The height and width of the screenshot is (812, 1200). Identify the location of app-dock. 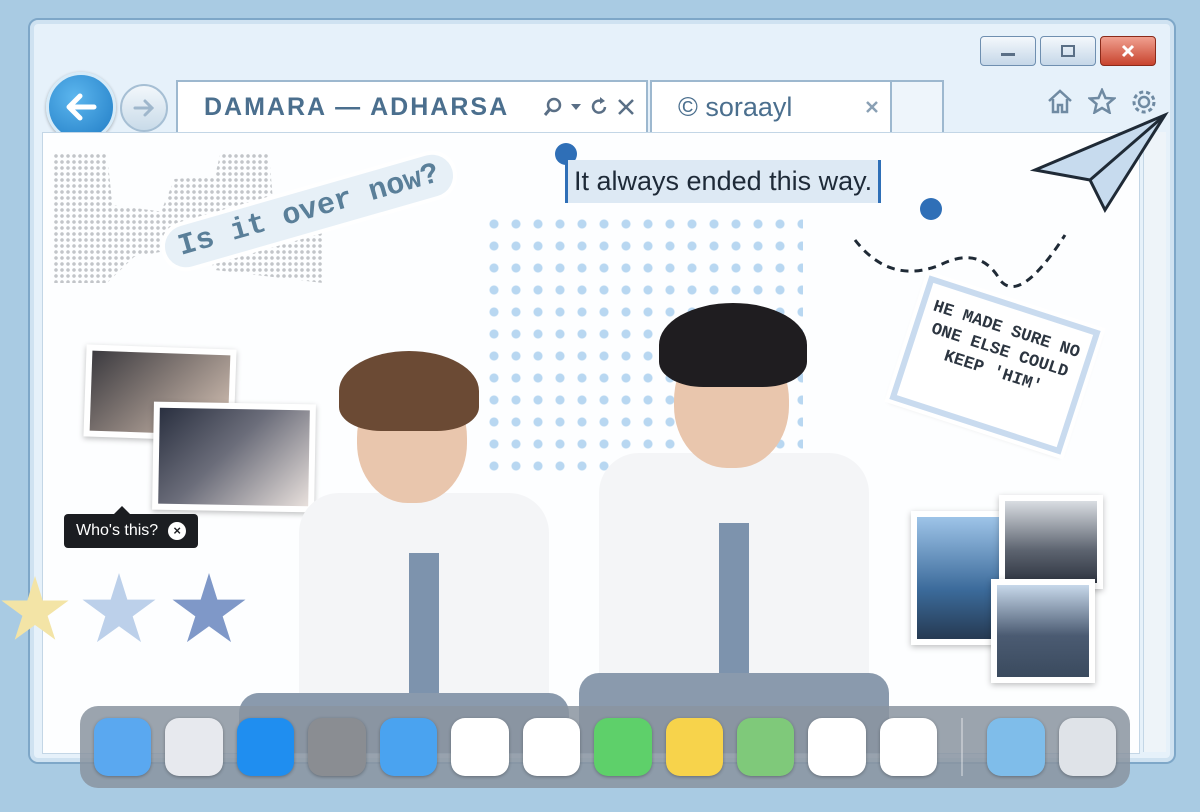
(605, 747).